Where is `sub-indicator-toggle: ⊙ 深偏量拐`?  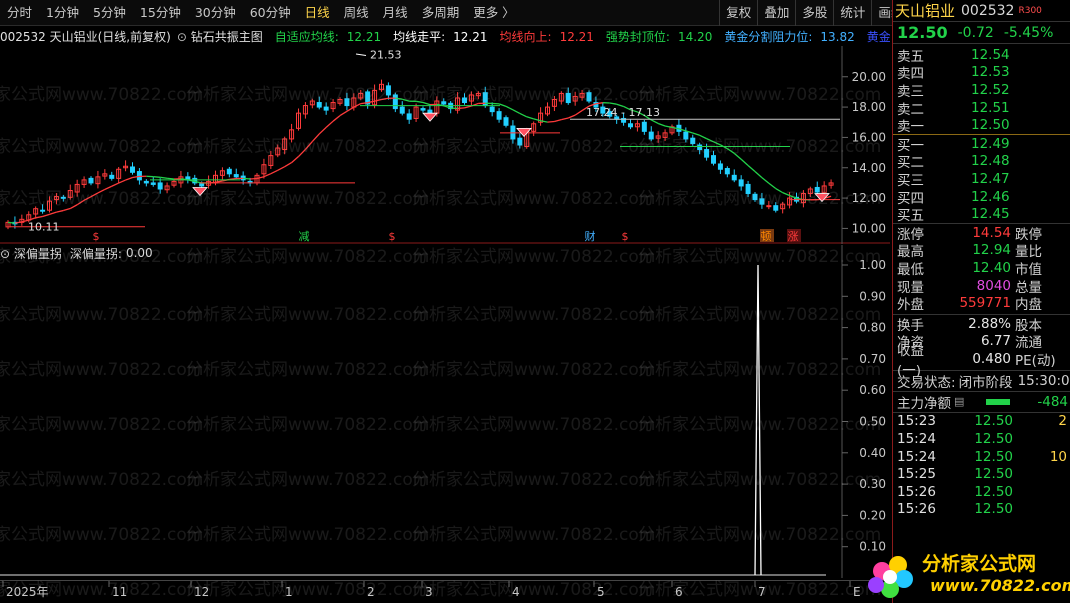
sub-indicator-toggle: ⊙ 深偏量拐 is located at coordinates (31, 253).